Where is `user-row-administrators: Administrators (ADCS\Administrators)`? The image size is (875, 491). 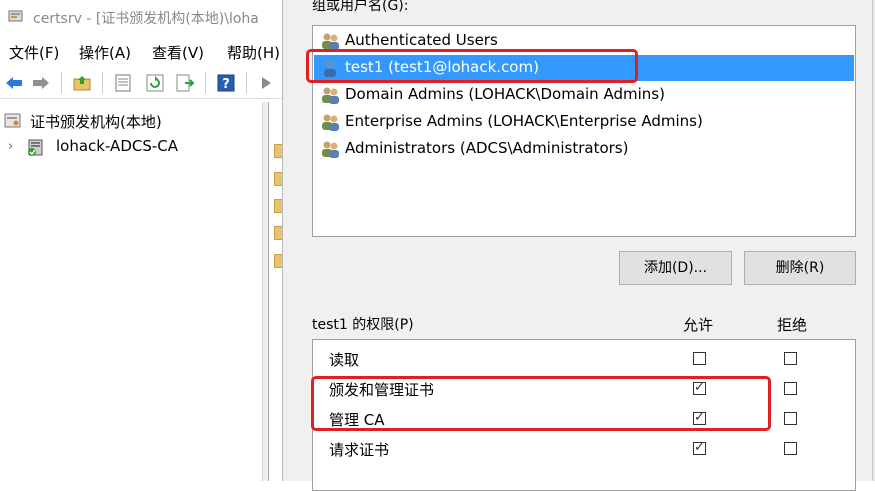
user-row-administrators: Administrators (ADCS\Administrators) is located at coordinates (584, 149).